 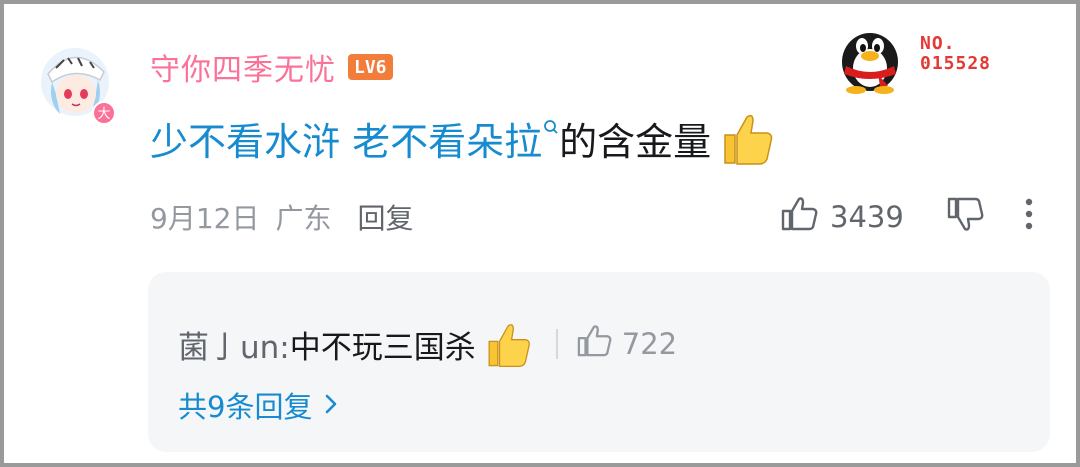 What do you see at coordinates (956, 63) in the screenshot?
I see `nft-number: 015528` at bounding box center [956, 63].